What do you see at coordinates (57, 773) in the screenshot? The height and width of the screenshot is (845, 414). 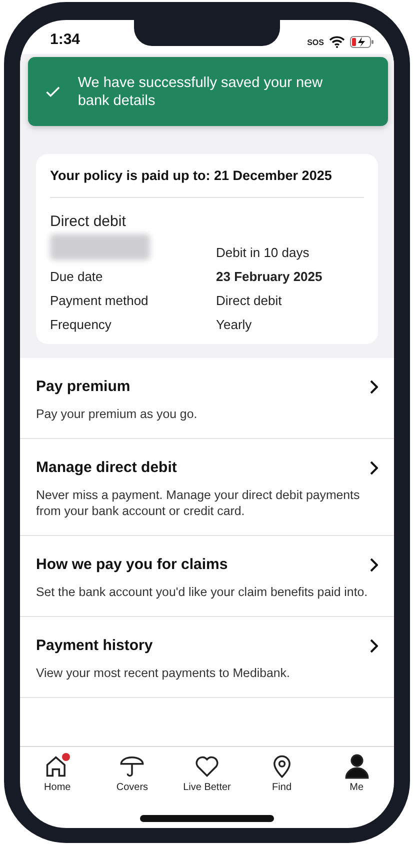 I see `tab: Home` at bounding box center [57, 773].